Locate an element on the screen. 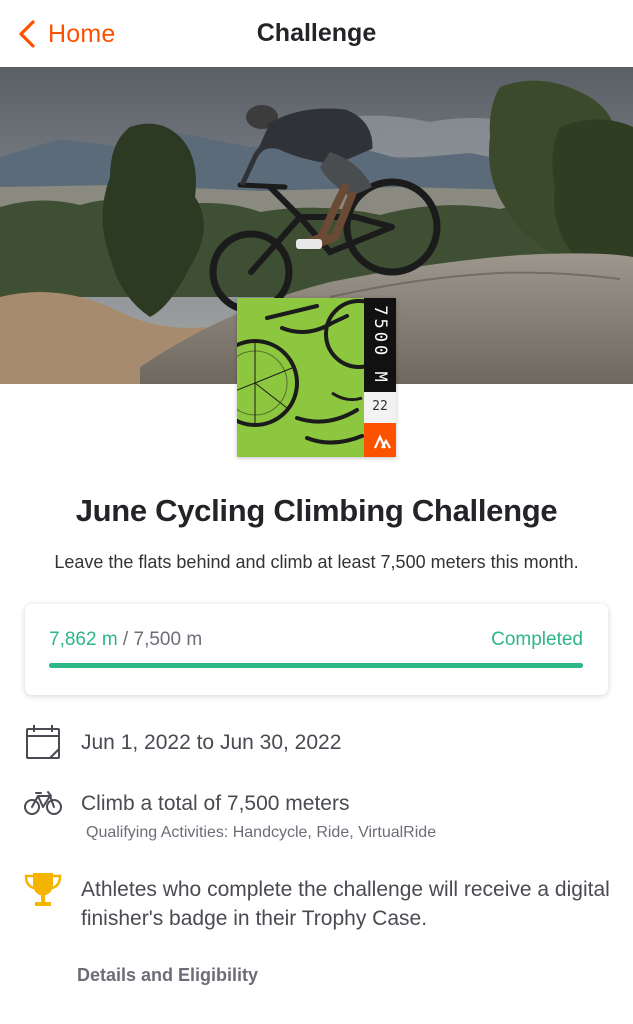 The width and height of the screenshot is (633, 1024). date-row: Jun 1, 2022 to Jun 30, 2022 is located at coordinates (316, 743).